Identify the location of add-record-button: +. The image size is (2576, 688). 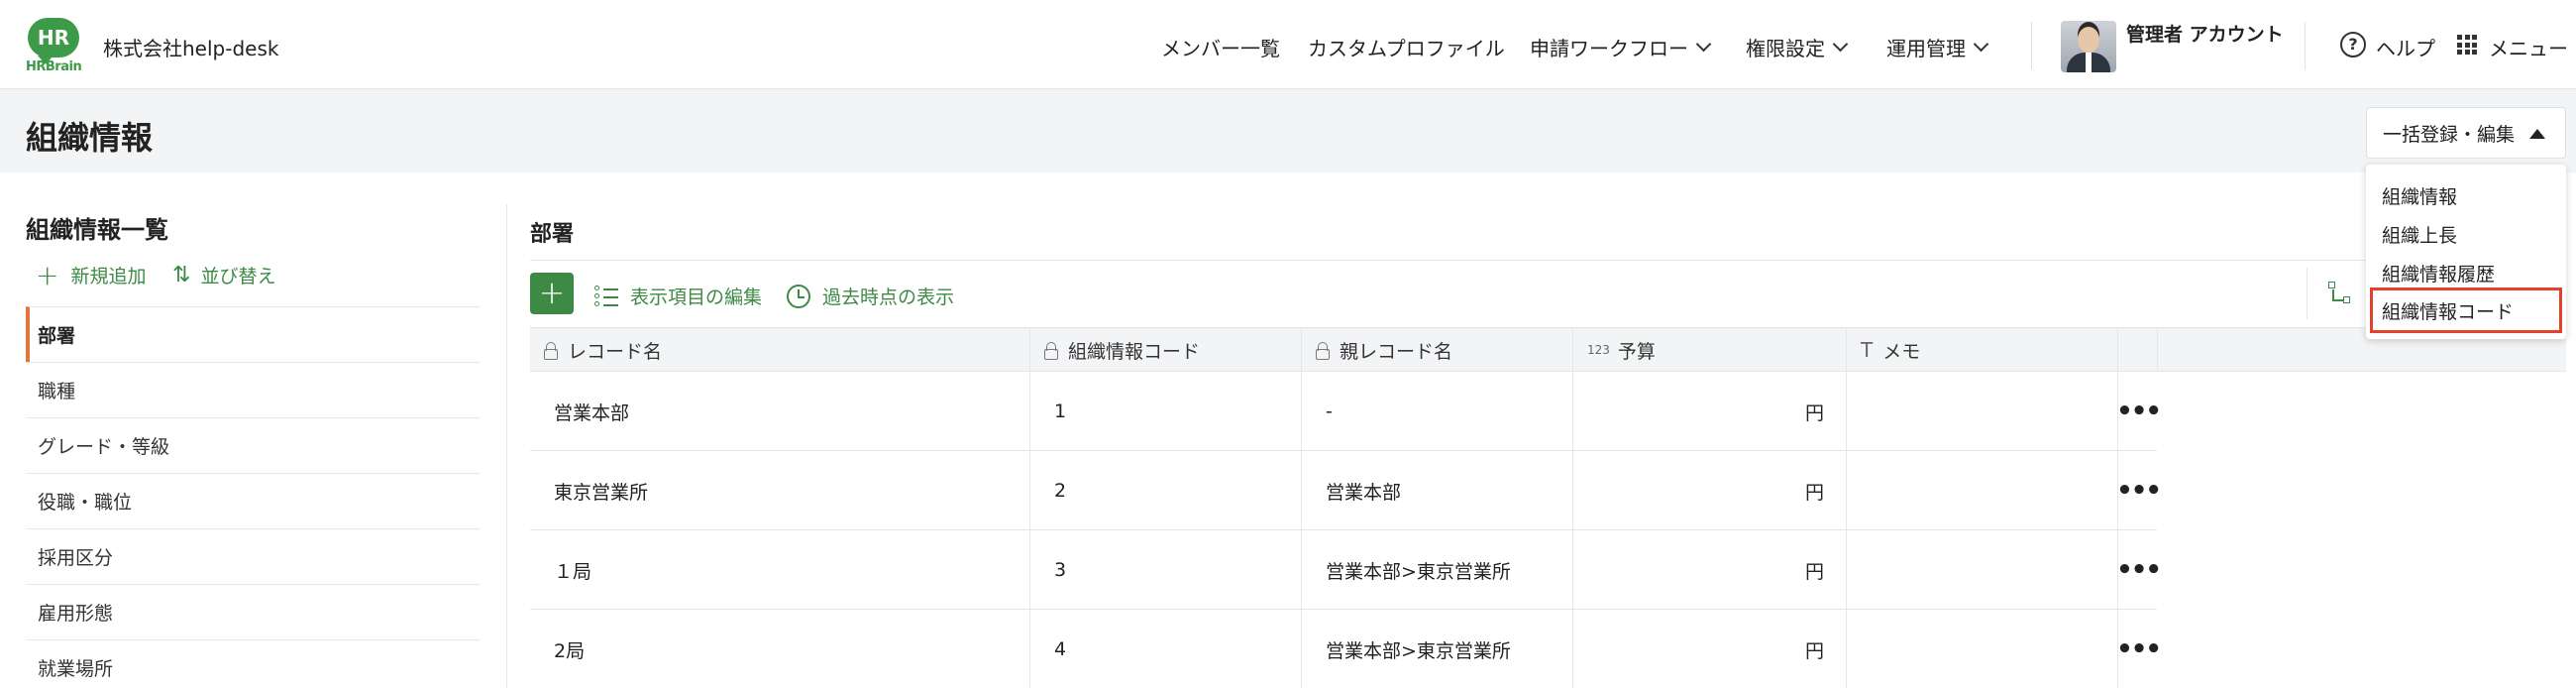
(552, 293).